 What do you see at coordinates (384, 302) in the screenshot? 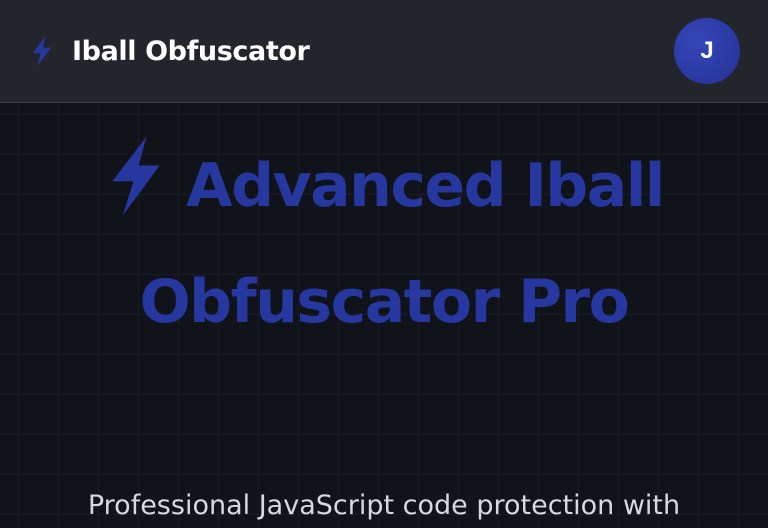
I see `hero-title-text-2: Obfuscator Pro` at bounding box center [384, 302].